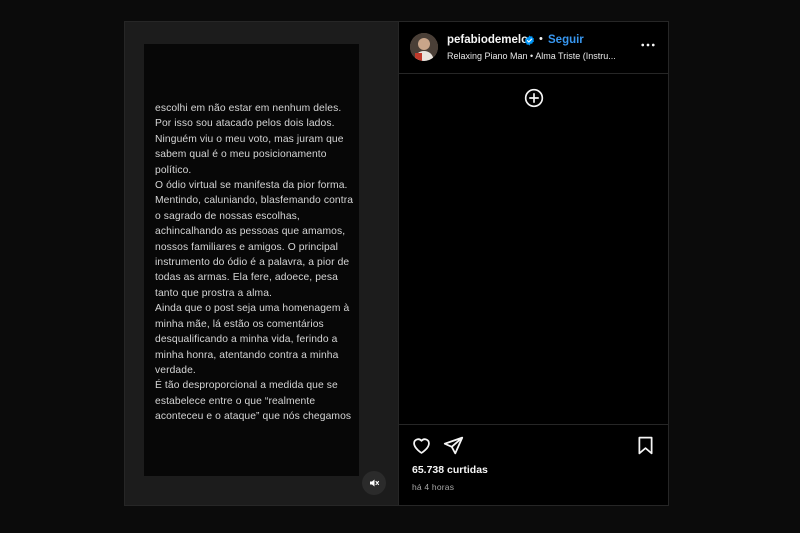  I want to click on more-options-icon, so click(648, 45).